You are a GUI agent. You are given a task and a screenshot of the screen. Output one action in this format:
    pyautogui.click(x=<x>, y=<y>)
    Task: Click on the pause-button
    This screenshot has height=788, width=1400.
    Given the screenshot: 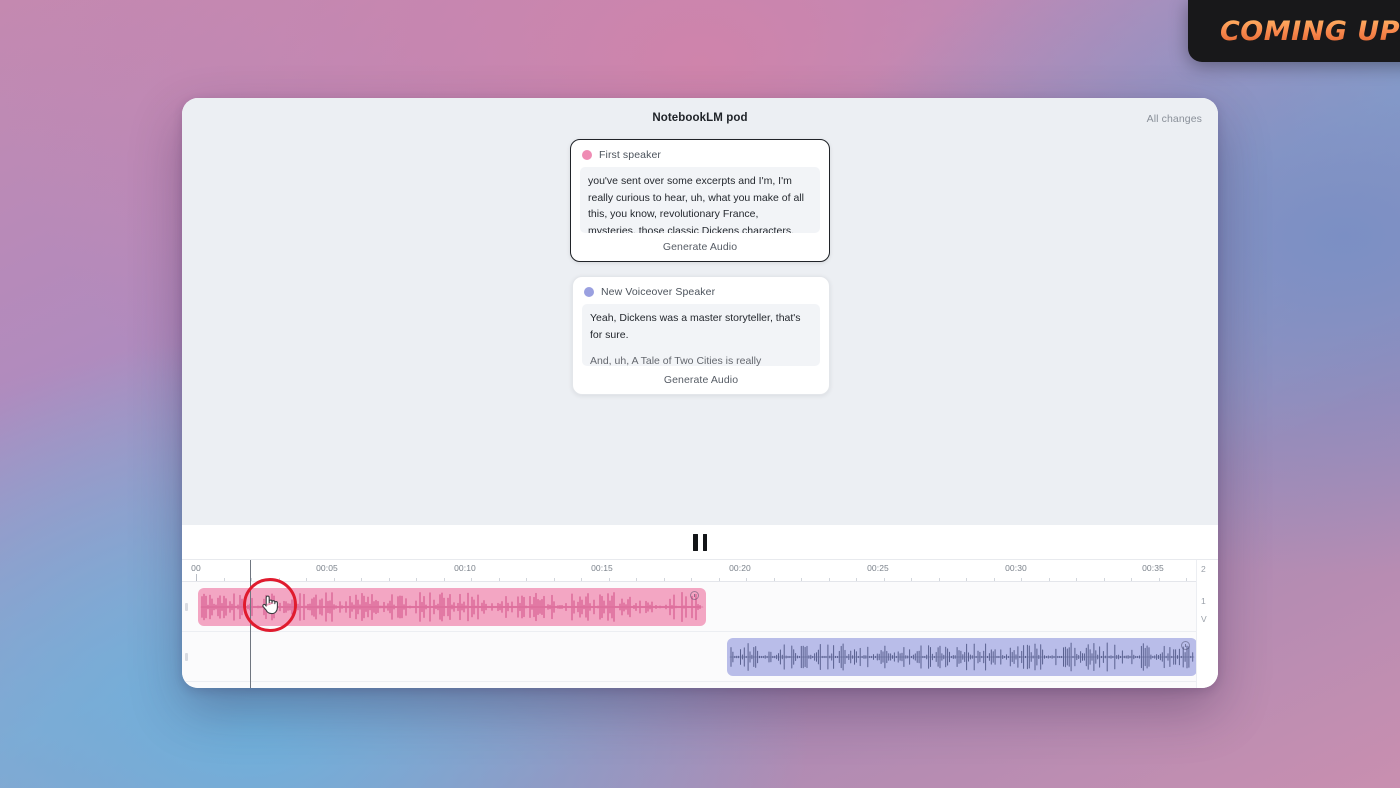 What is the action you would take?
    pyautogui.click(x=700, y=542)
    